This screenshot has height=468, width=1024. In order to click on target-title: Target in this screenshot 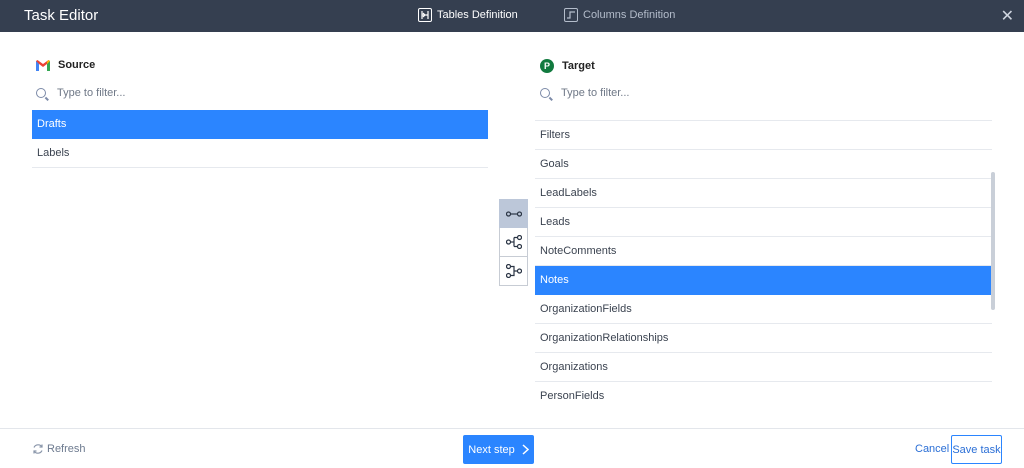, I will do `click(578, 66)`.